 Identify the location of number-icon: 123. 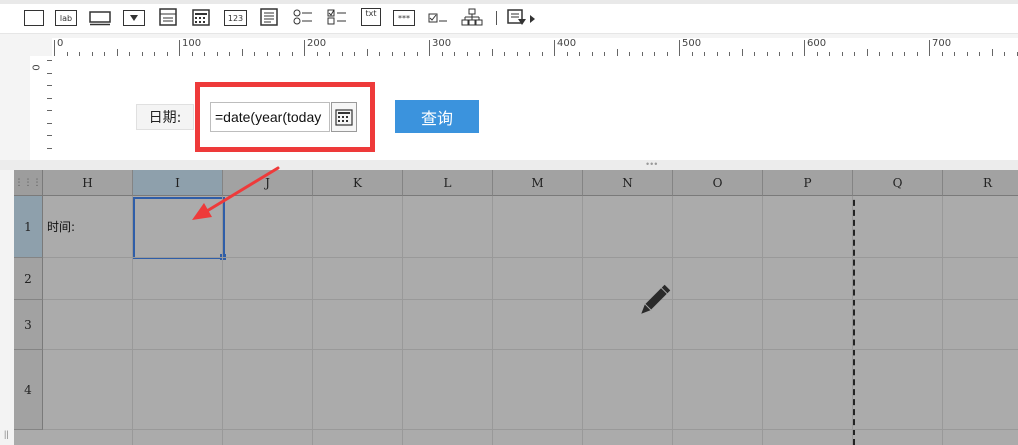
(235, 18).